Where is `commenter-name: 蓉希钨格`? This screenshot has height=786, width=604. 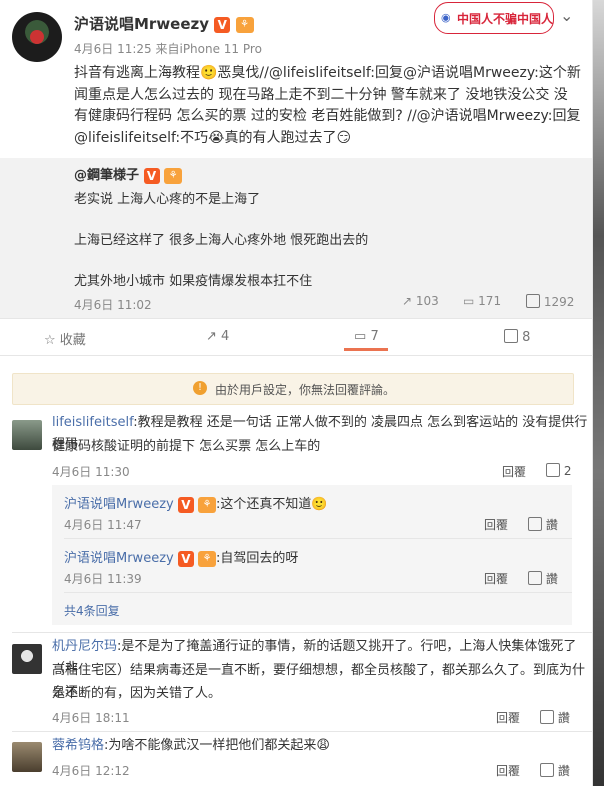 commenter-name: 蓉希钨格 is located at coordinates (78, 745).